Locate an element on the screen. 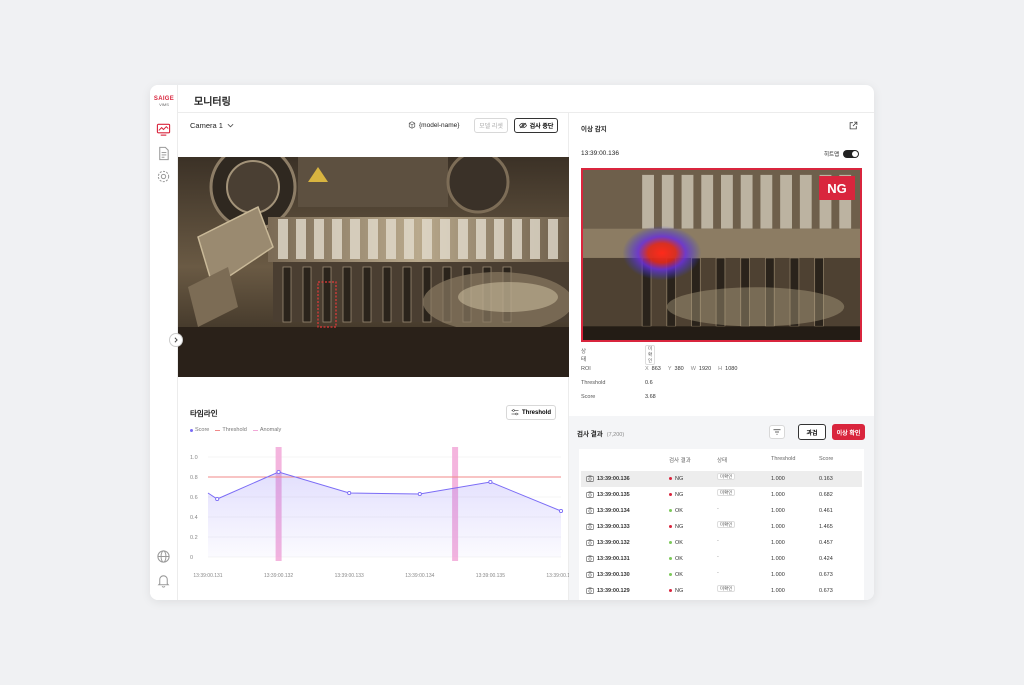  anomaly-timestamp: 13:39:00.136 is located at coordinates (600, 153).